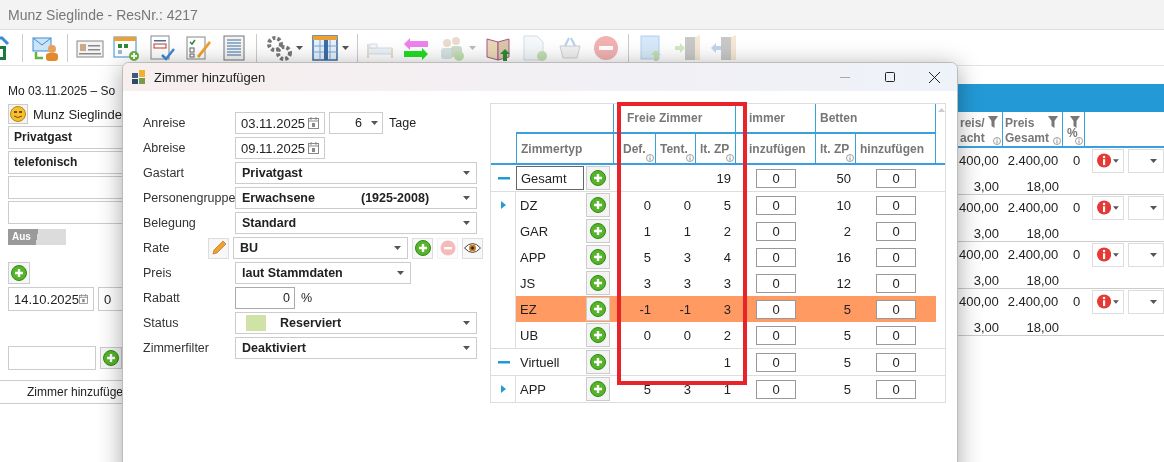  What do you see at coordinates (165, 123) in the screenshot?
I see `field-label: Anreise` at bounding box center [165, 123].